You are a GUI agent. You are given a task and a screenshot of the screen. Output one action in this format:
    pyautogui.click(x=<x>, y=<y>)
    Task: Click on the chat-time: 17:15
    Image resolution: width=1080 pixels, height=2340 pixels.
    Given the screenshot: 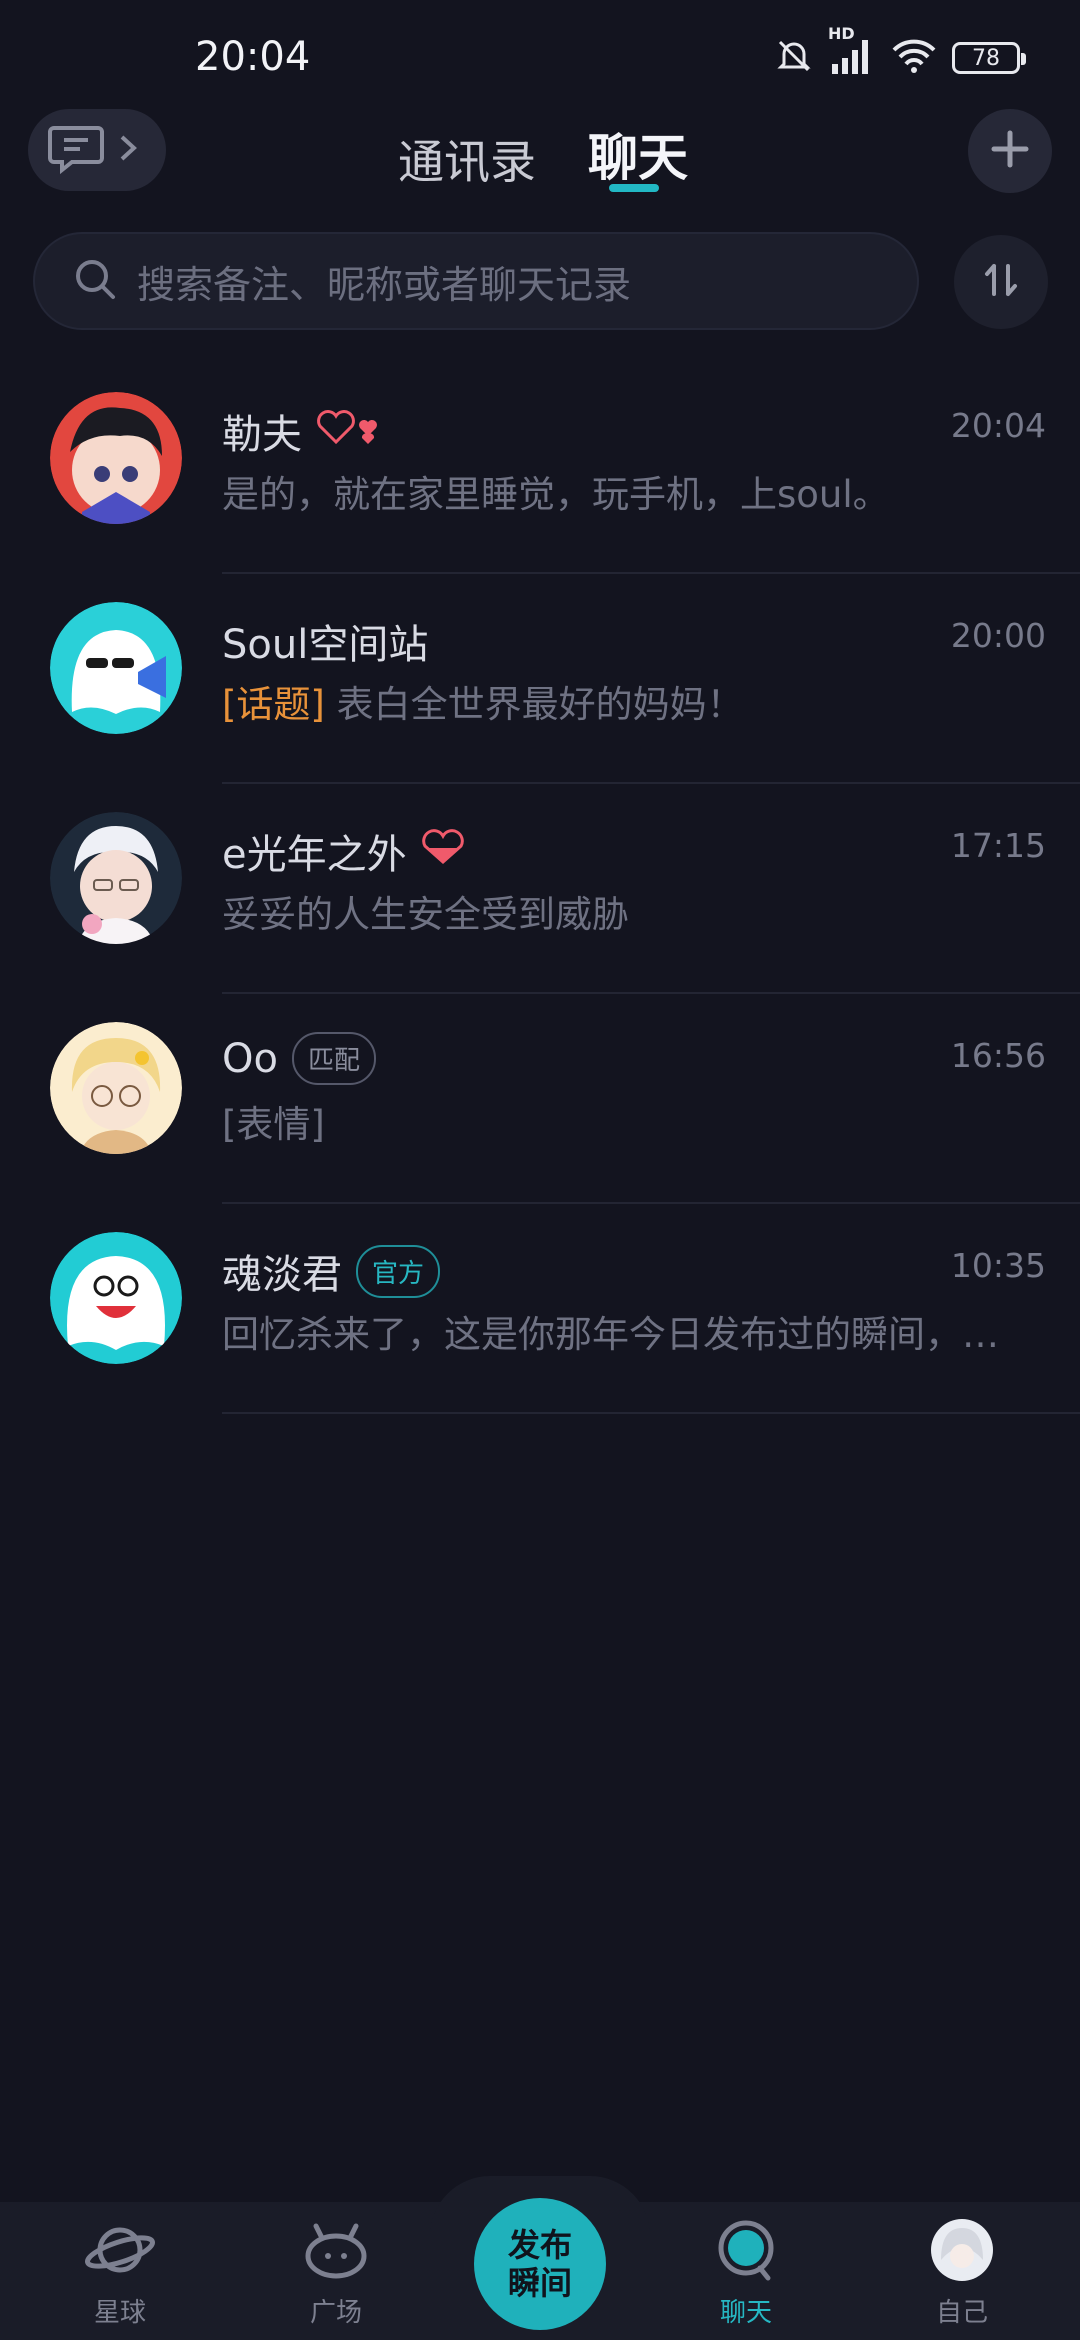 What is the action you would take?
    pyautogui.click(x=998, y=845)
    